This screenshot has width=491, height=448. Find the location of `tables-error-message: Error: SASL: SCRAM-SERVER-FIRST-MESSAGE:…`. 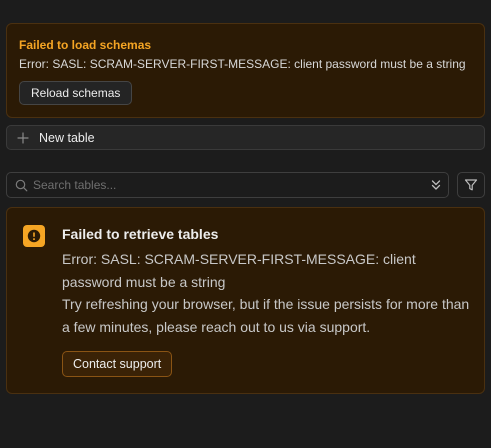

tables-error-message: Error: SASL: SCRAM-SERVER-FIRST-MESSAGE:… is located at coordinates (239, 270).